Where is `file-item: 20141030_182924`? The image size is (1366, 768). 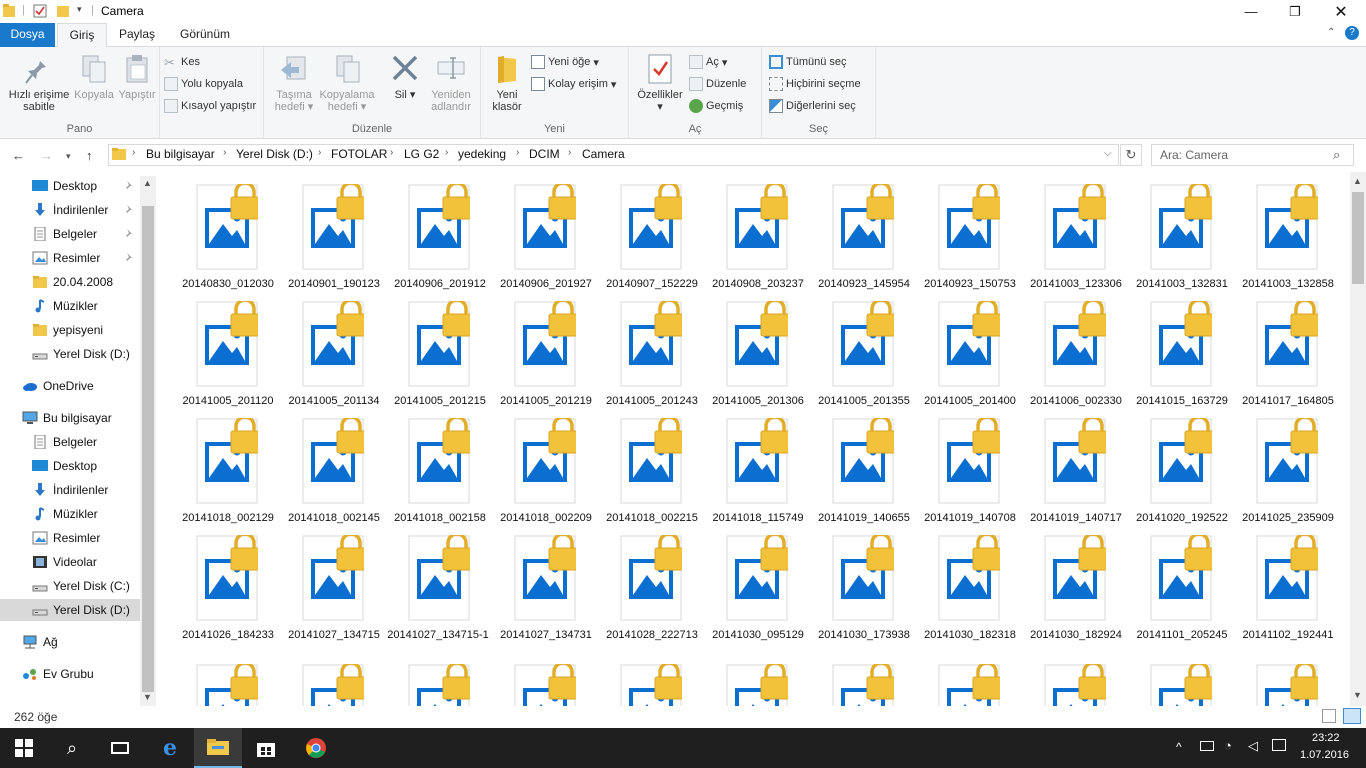
file-item: 20141030_182924 is located at coordinates (1076, 588).